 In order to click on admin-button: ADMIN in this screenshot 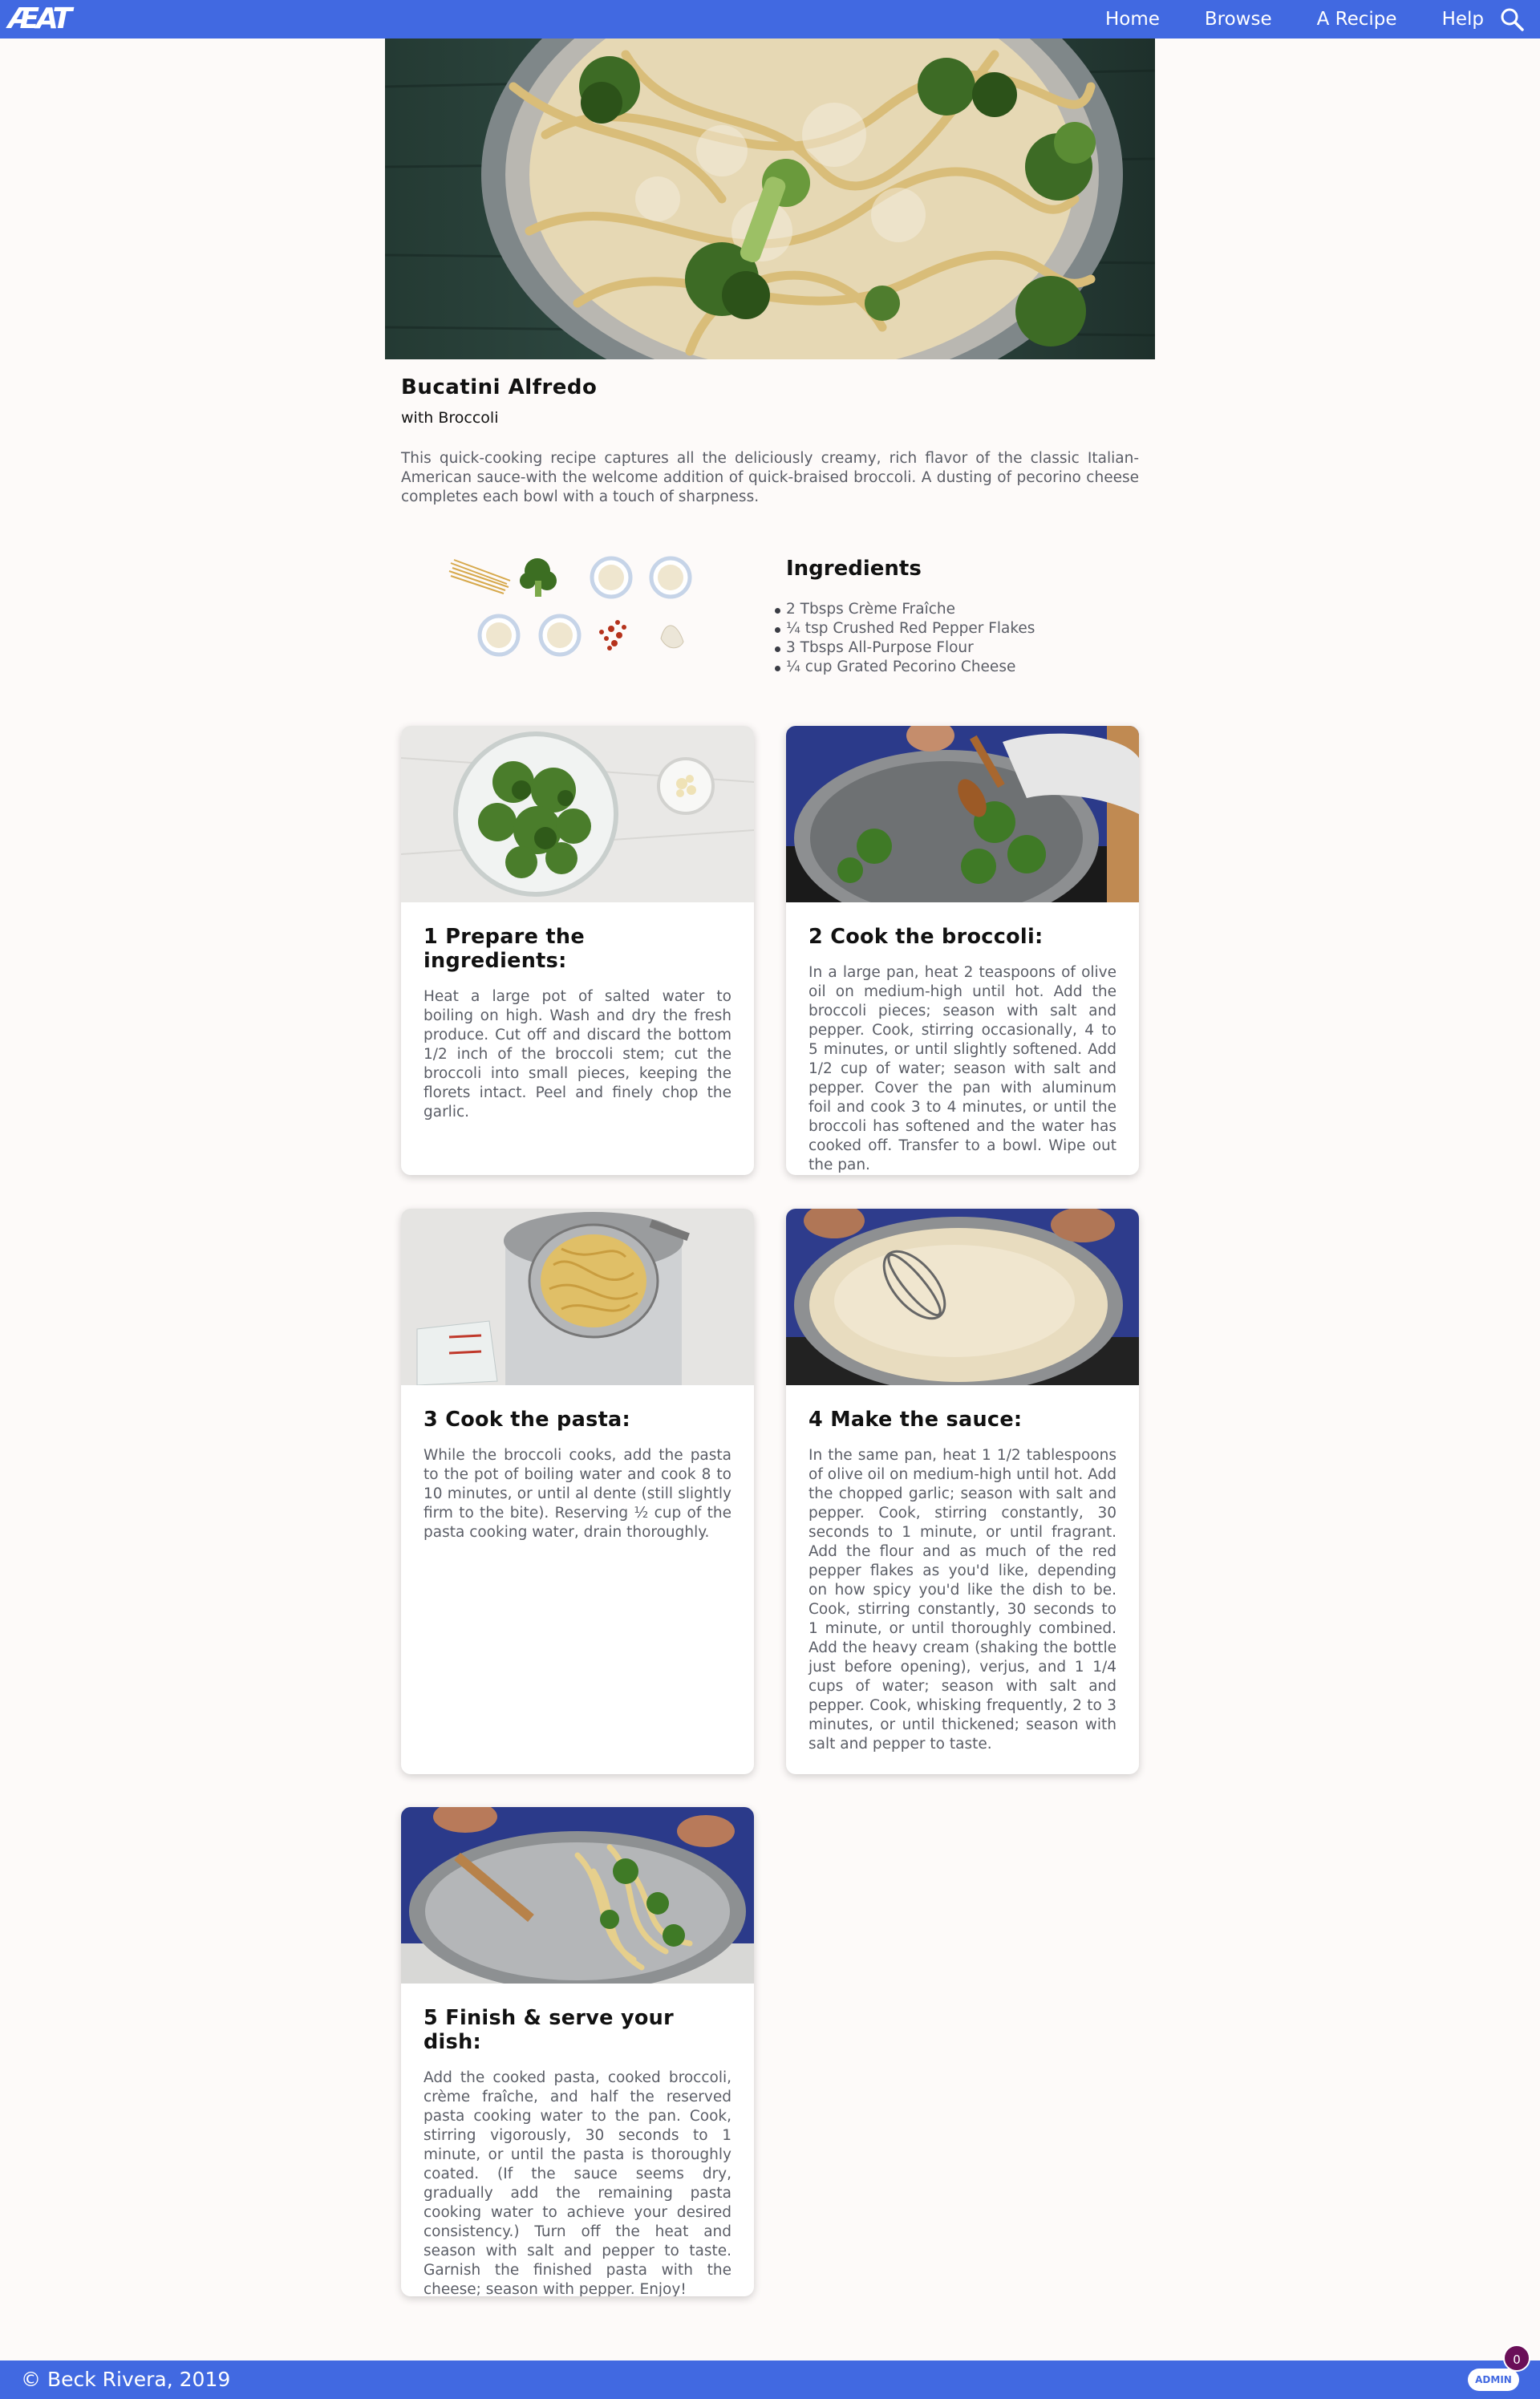, I will do `click(1493, 2380)`.